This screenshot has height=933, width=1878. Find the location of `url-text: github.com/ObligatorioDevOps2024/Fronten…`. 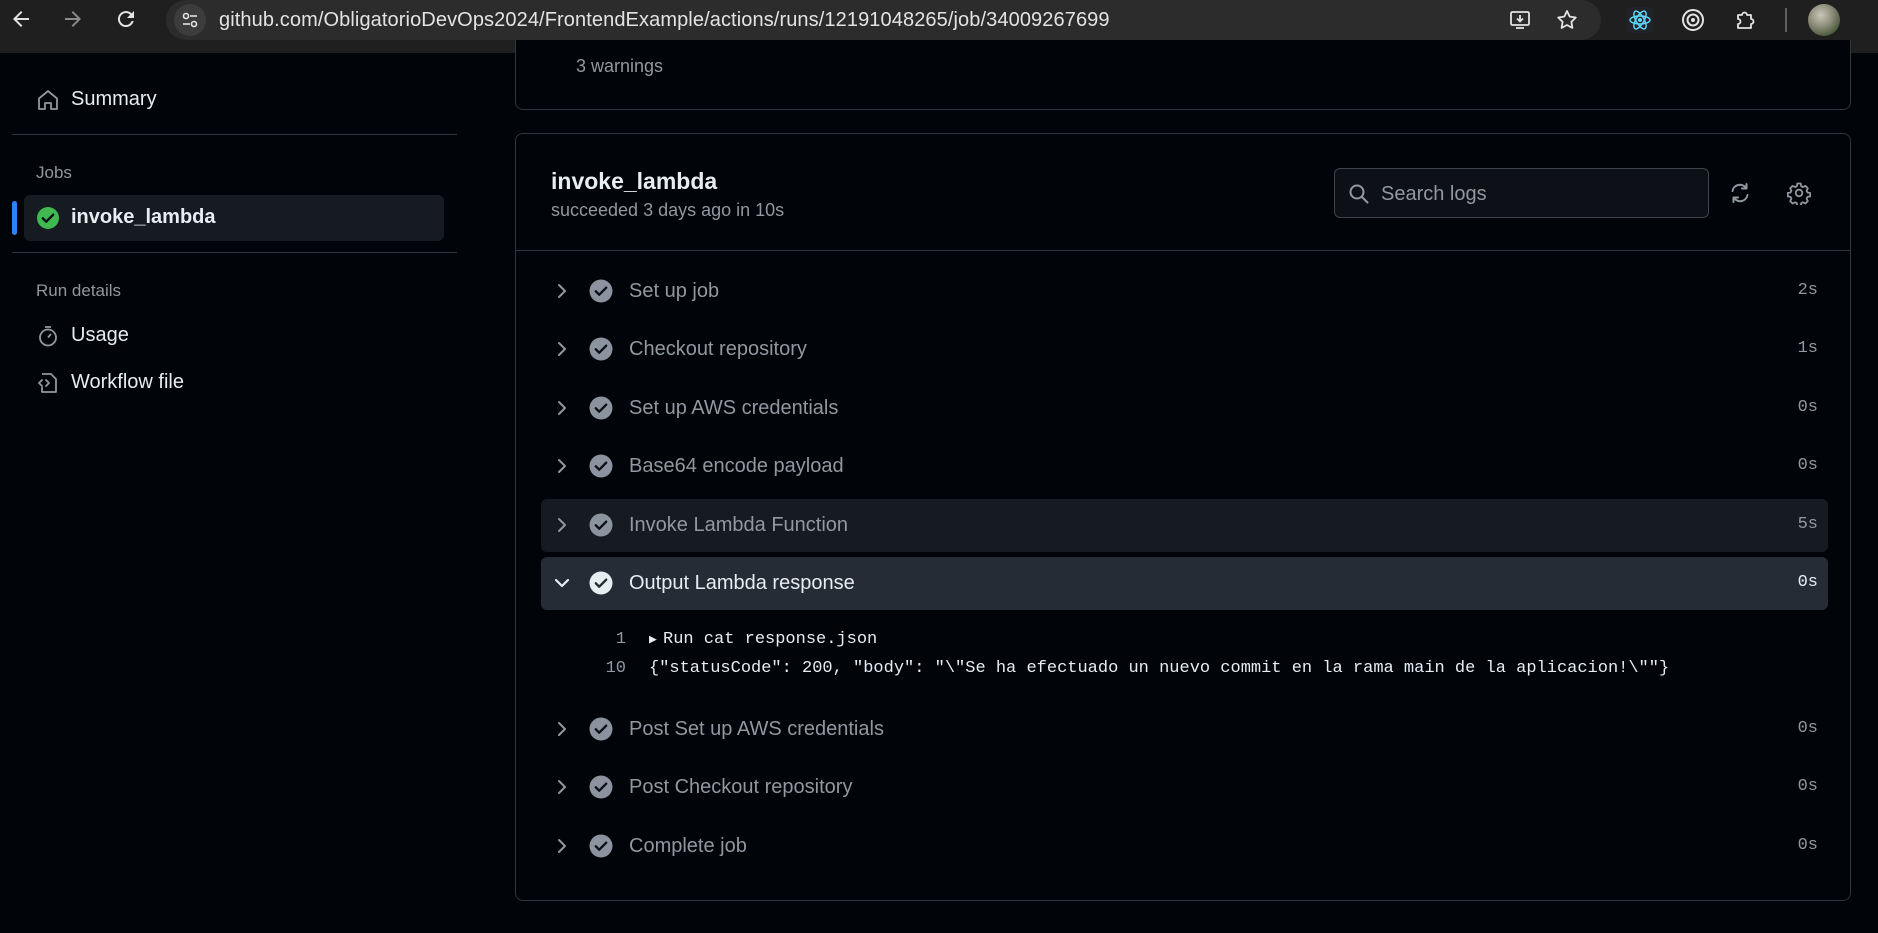

url-text: github.com/ObligatorioDevOps2024/Fronten… is located at coordinates (664, 20).